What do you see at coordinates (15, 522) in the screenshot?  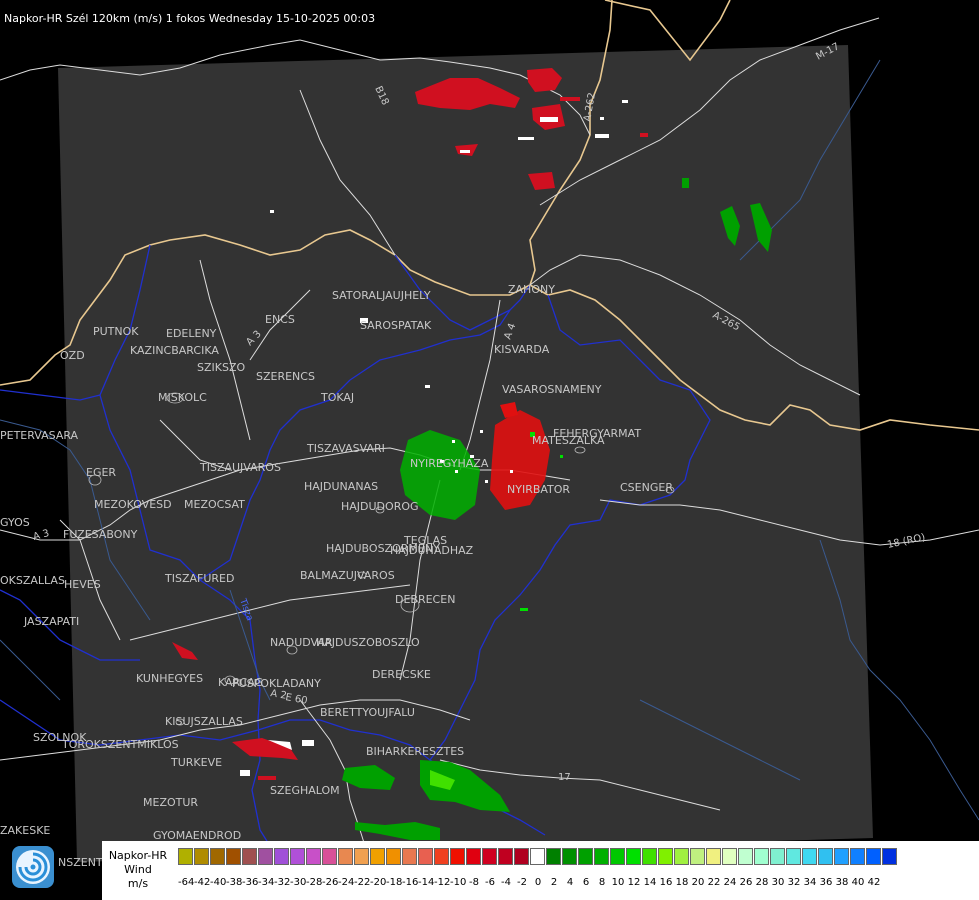 I see `city-label: GYOS` at bounding box center [15, 522].